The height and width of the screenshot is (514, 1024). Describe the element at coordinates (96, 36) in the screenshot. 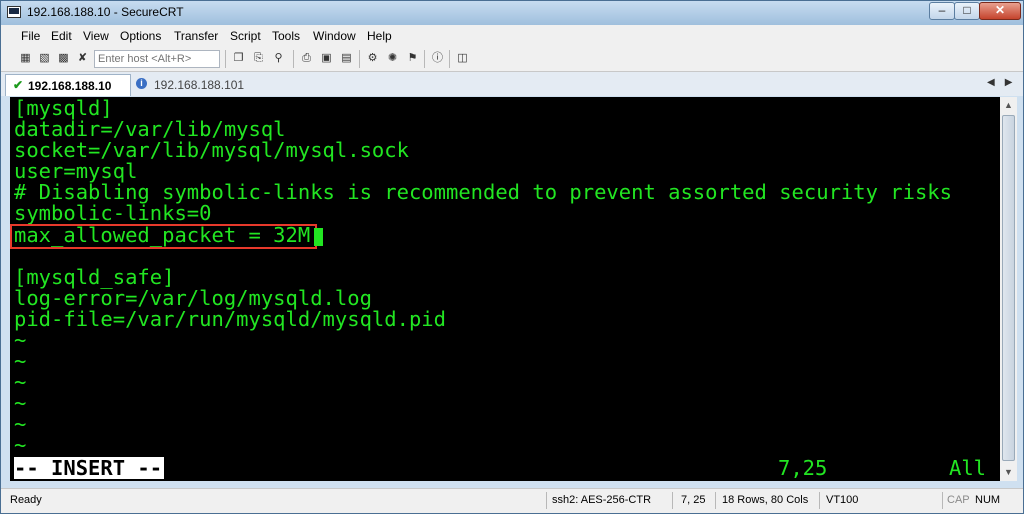

I see `menu-view: View` at that location.